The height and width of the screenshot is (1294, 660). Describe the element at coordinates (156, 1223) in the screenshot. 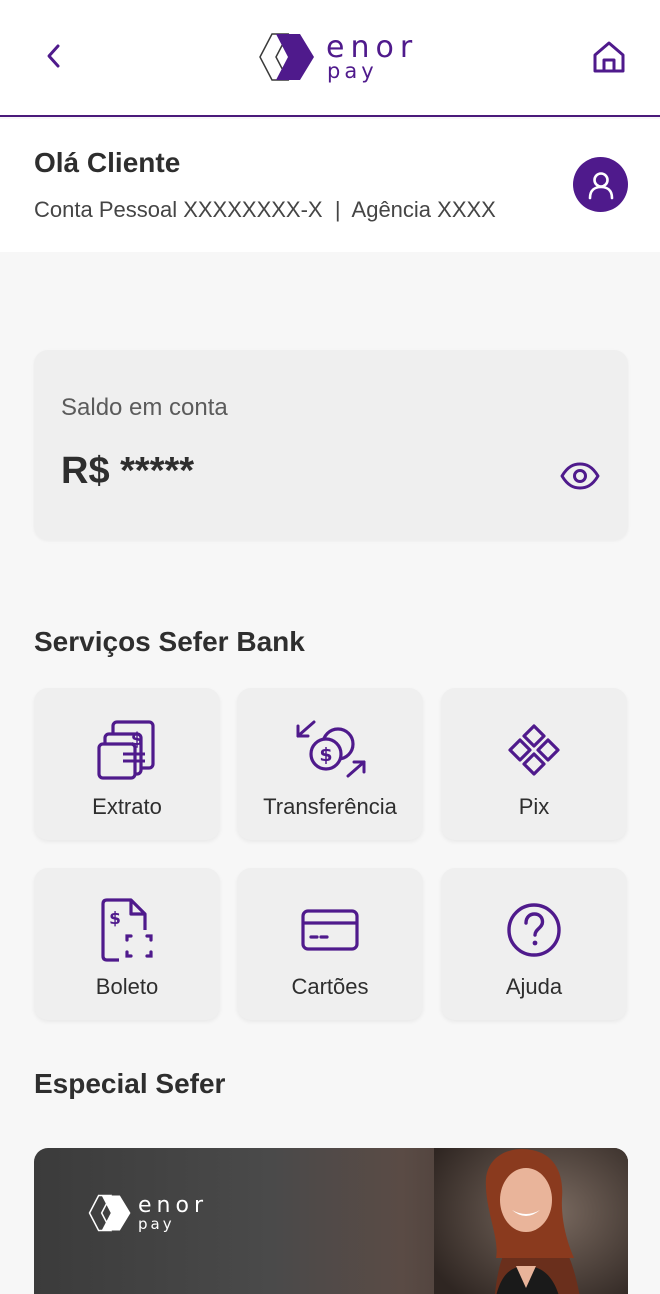

I see `banner-logo-line2: pay` at that location.